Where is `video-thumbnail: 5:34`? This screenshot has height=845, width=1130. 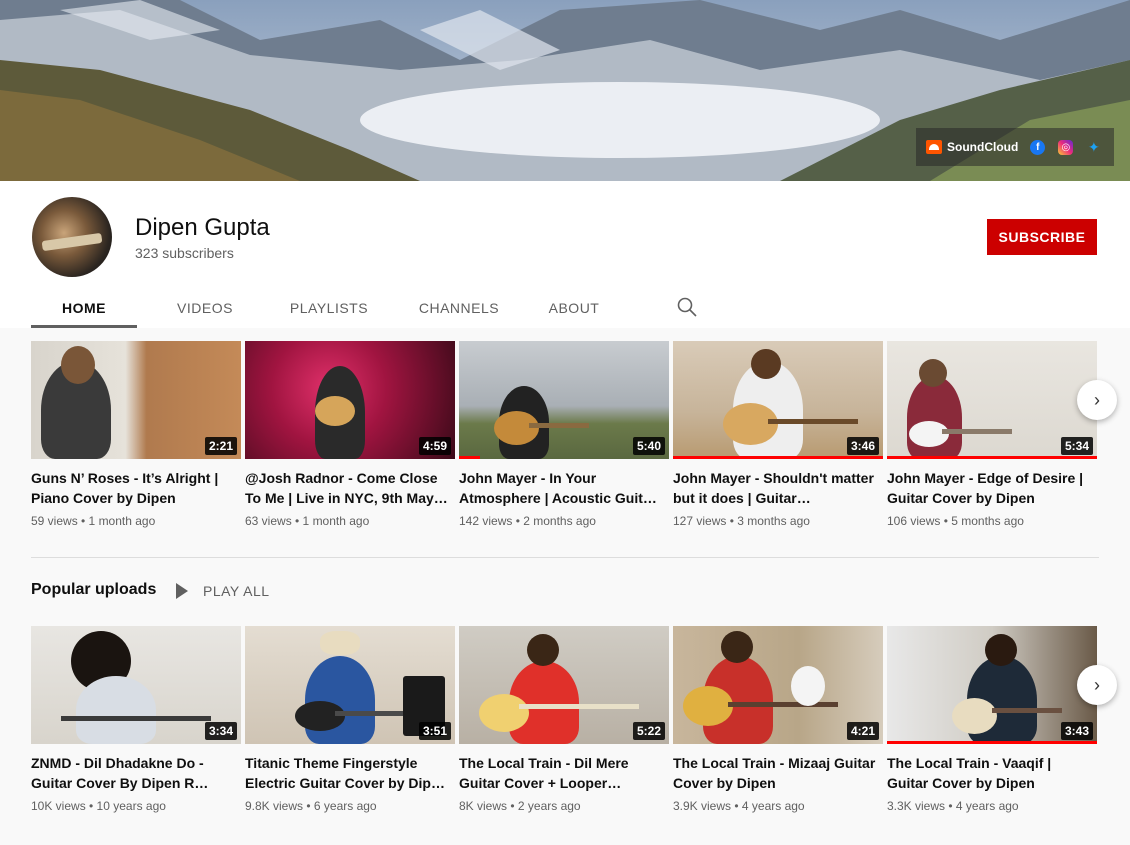 video-thumbnail: 5:34 is located at coordinates (992, 400).